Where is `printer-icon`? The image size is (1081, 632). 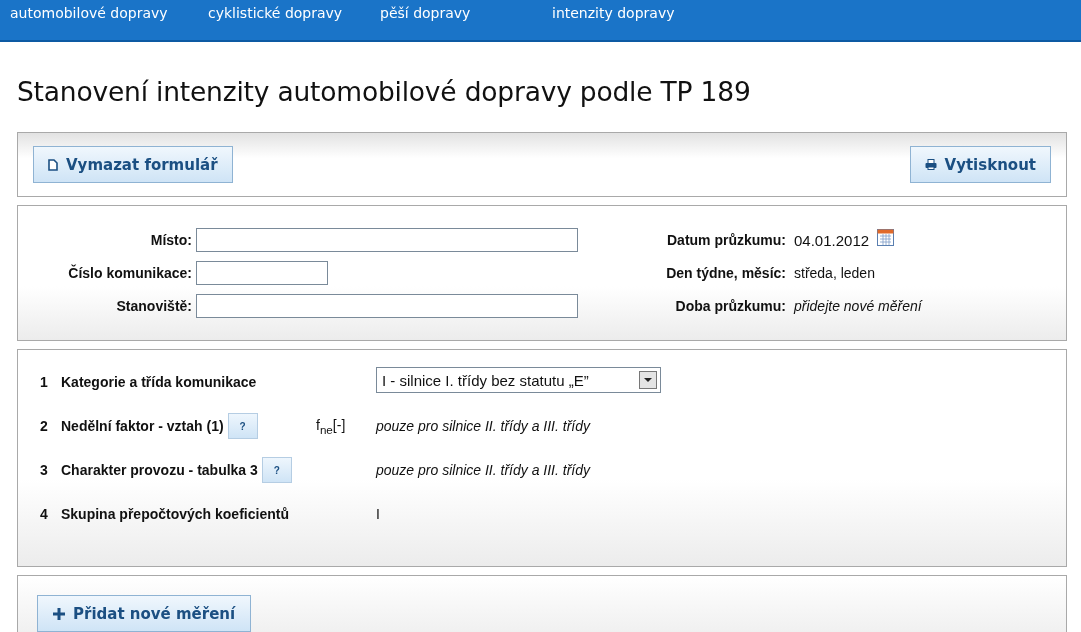 printer-icon is located at coordinates (930, 164).